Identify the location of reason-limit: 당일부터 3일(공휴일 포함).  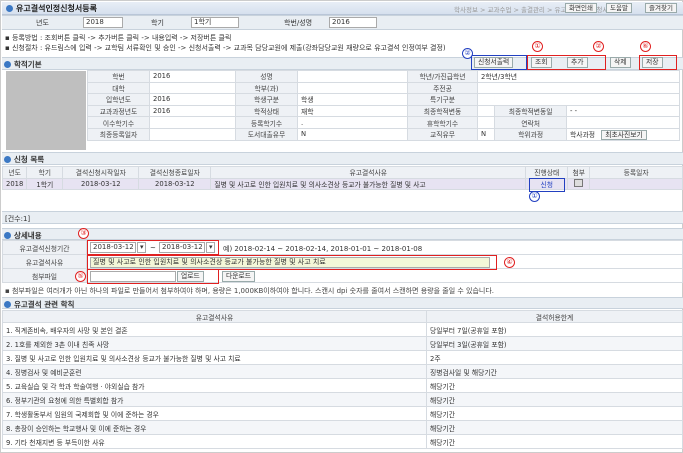
(554, 343).